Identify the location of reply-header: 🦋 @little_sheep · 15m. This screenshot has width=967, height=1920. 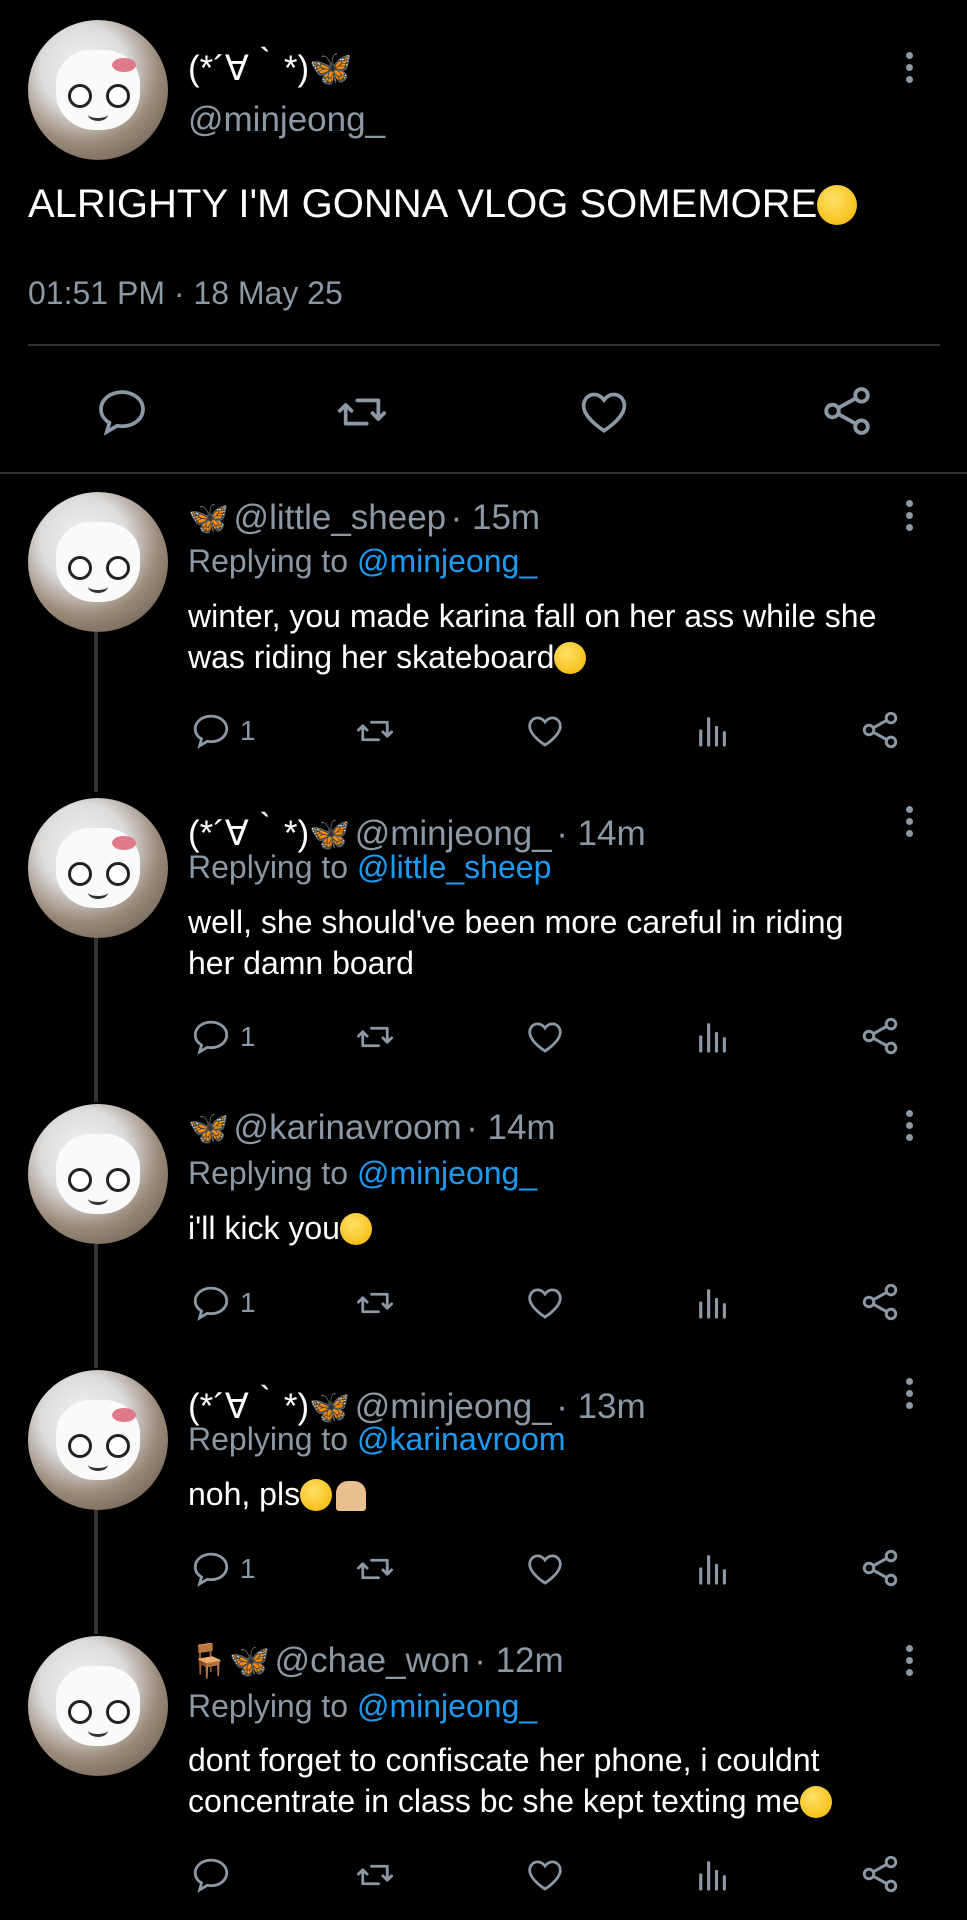
(364, 518).